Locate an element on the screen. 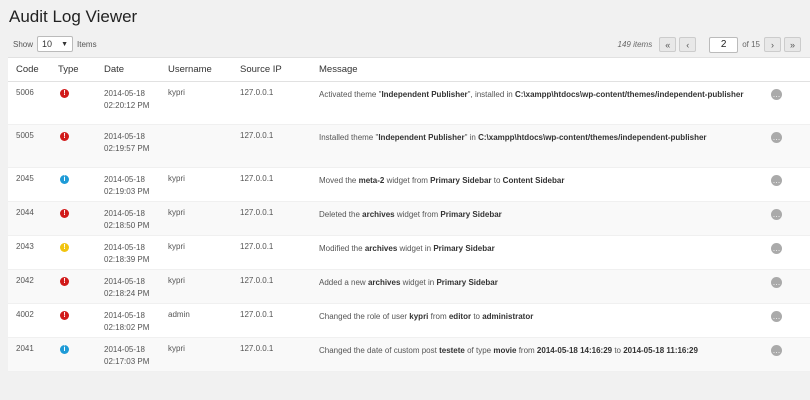 The height and width of the screenshot is (400, 810). date-cell: 2014-05-18 02:19:03 PM is located at coordinates (136, 183).